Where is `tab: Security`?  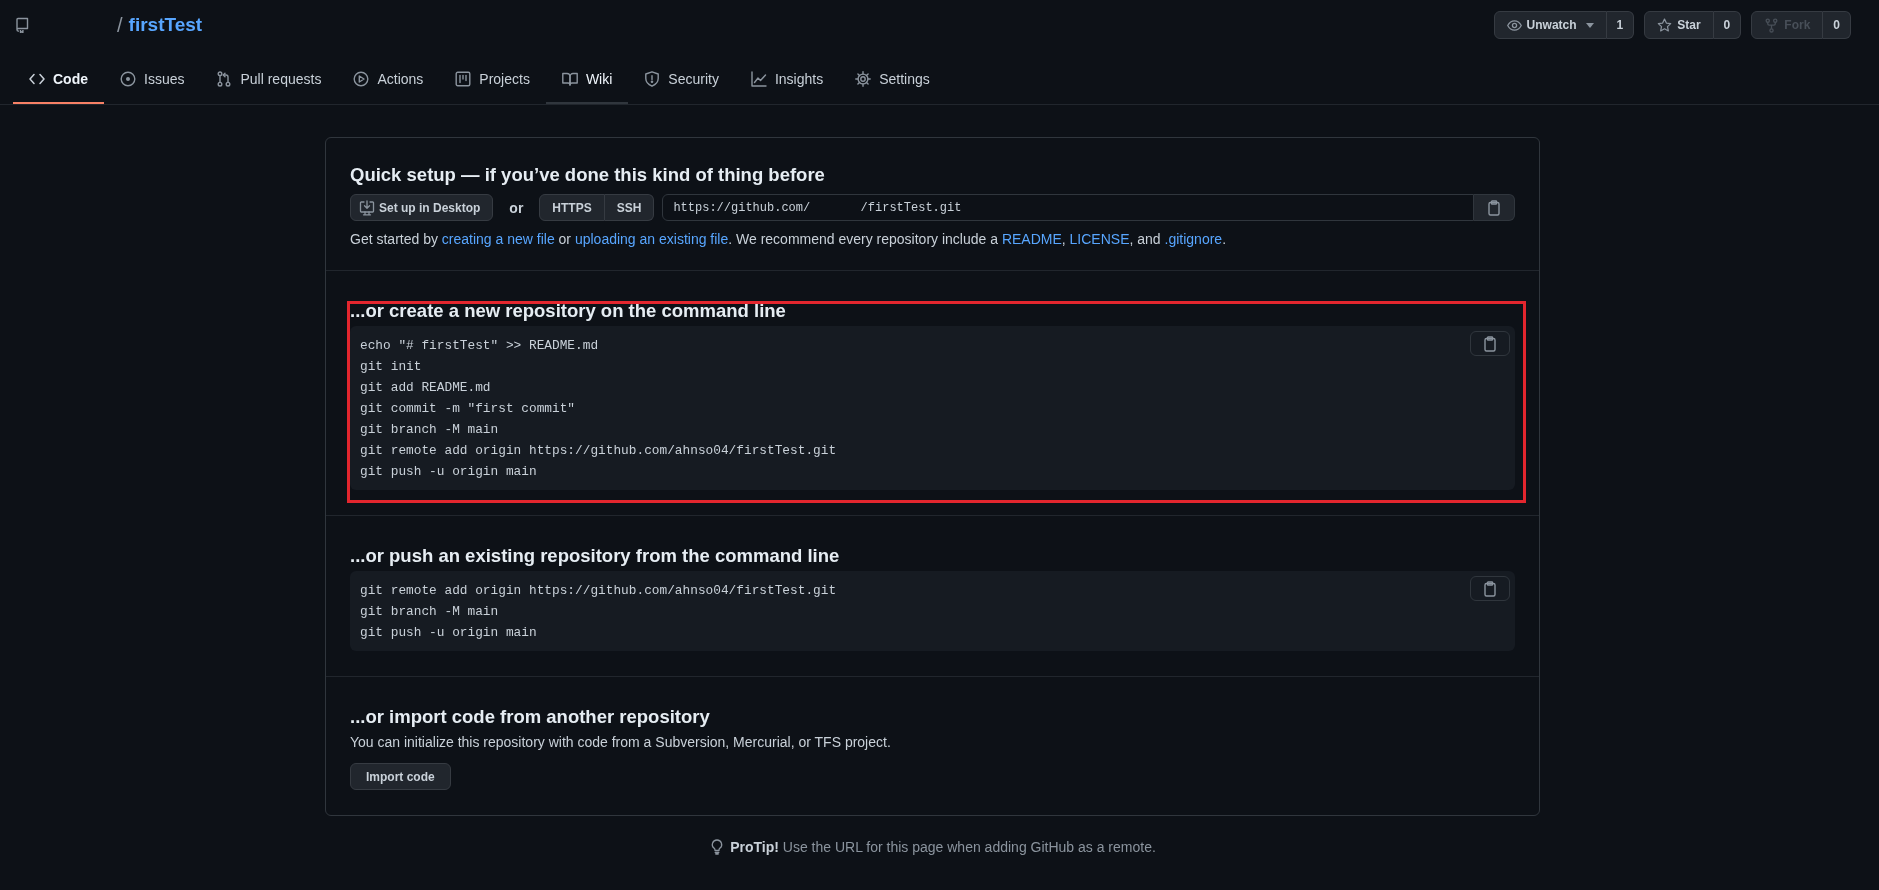 tab: Security is located at coordinates (681, 80).